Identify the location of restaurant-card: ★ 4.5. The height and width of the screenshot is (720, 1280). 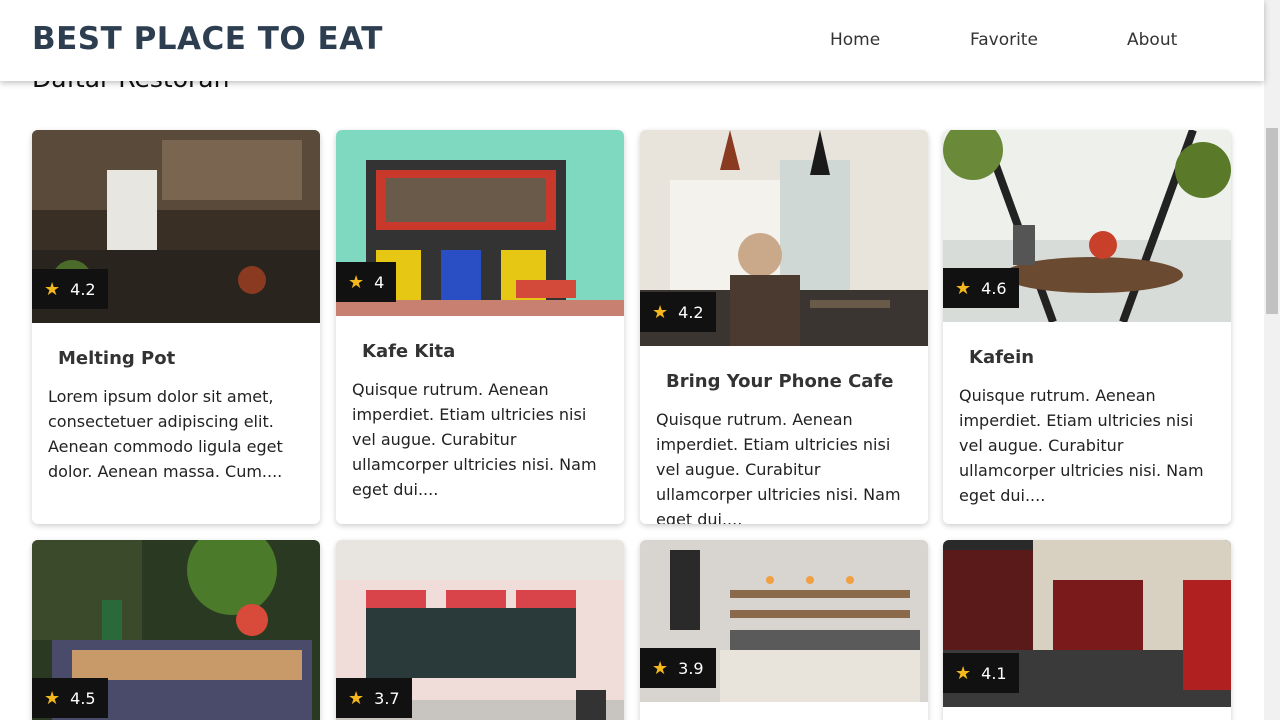
(176, 630).